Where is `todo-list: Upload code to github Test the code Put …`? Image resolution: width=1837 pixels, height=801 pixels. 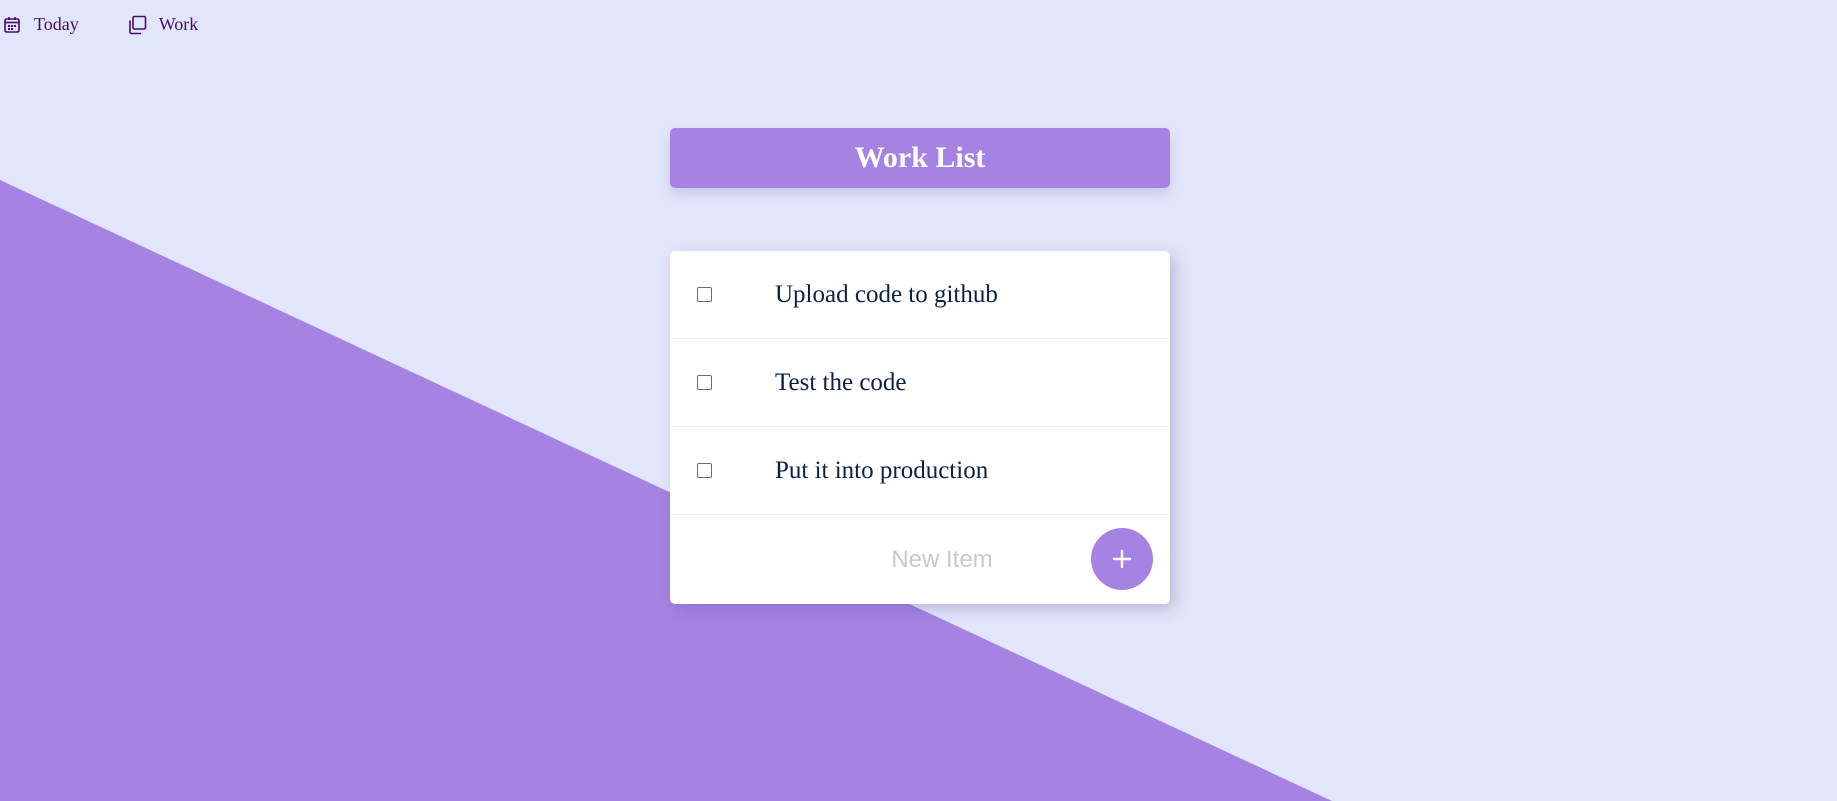 todo-list: Upload code to github Test the code Put … is located at coordinates (920, 427).